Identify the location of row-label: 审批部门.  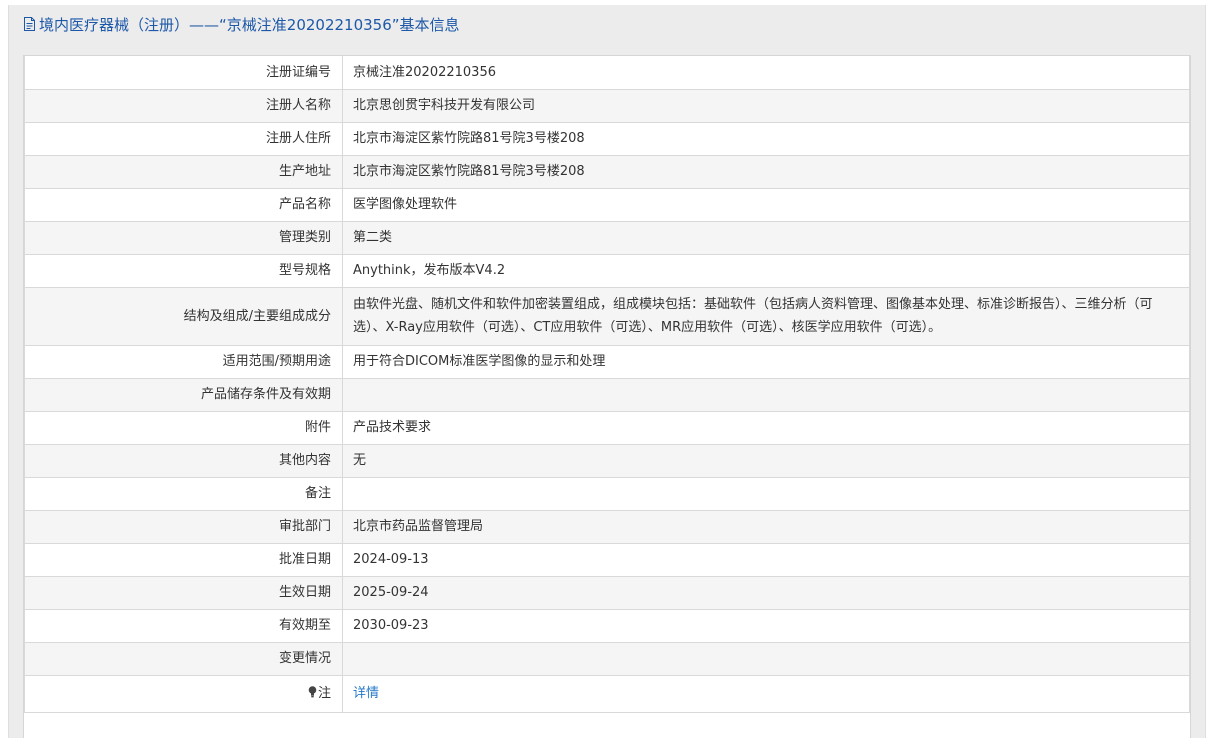
(183, 526).